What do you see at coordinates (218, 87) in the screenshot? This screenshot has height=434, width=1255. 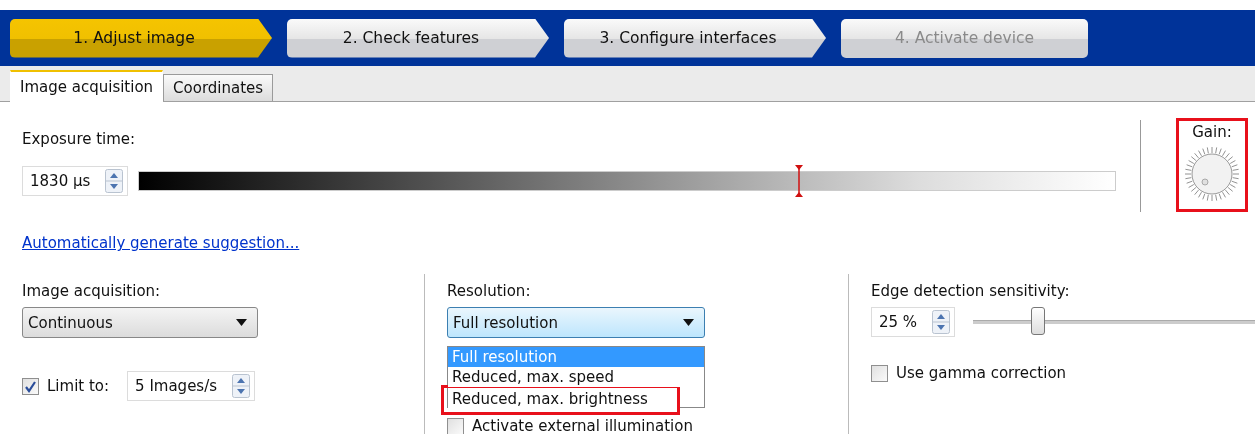 I see `tab: Coordinates` at bounding box center [218, 87].